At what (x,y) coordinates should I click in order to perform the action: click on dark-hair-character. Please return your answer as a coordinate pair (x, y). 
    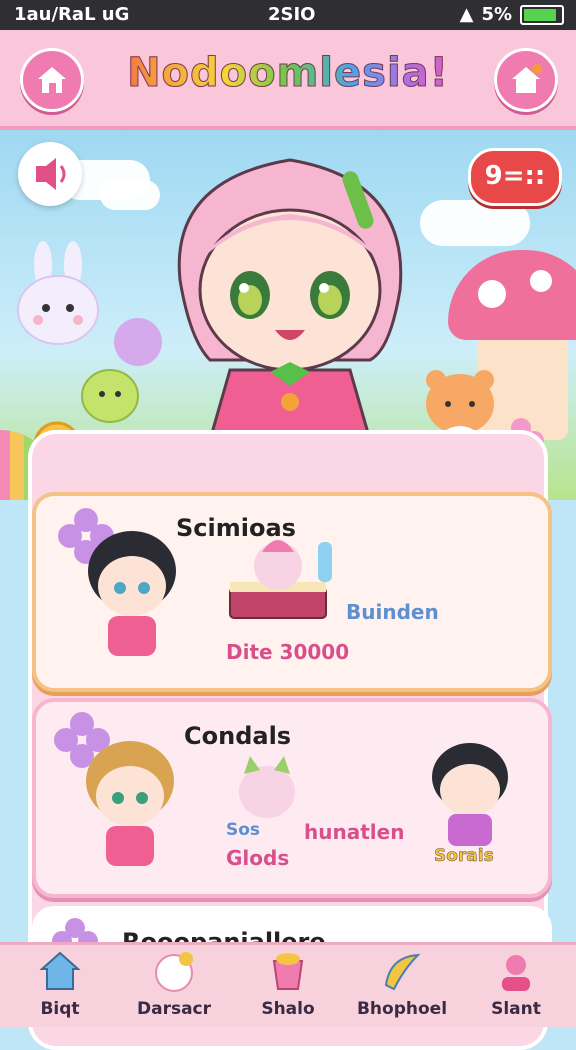
    Looking at the image, I should click on (470, 794).